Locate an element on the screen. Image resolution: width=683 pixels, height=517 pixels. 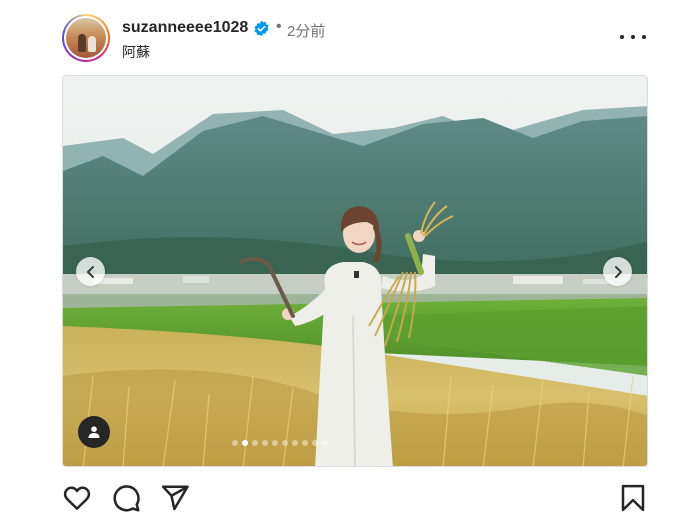
person-tag-icon is located at coordinates (94, 432).